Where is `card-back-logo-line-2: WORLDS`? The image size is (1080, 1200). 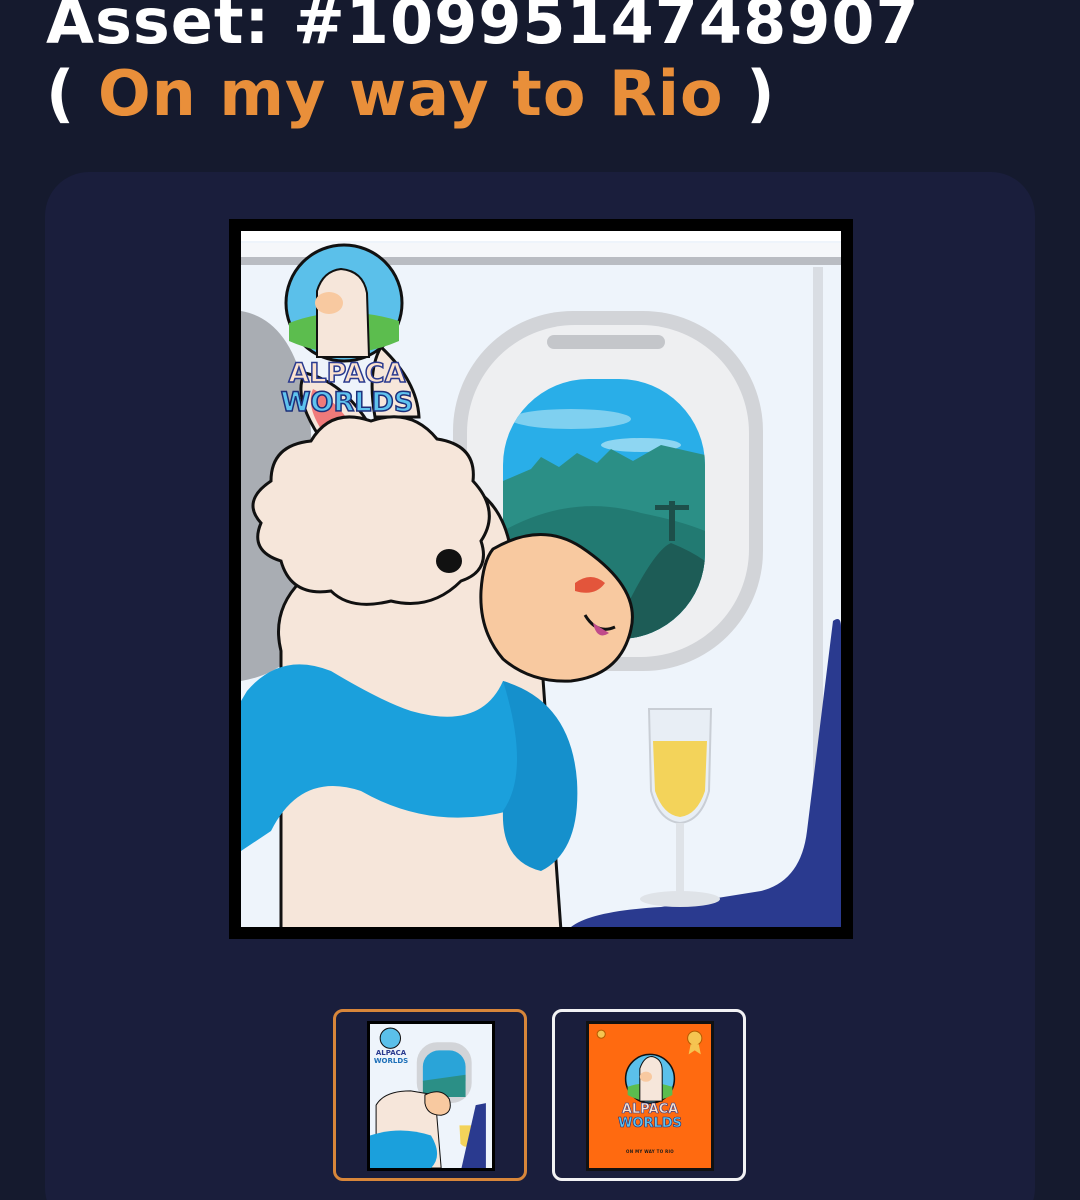
card-back-logo-line-2: WORLDS is located at coordinates (650, 1123).